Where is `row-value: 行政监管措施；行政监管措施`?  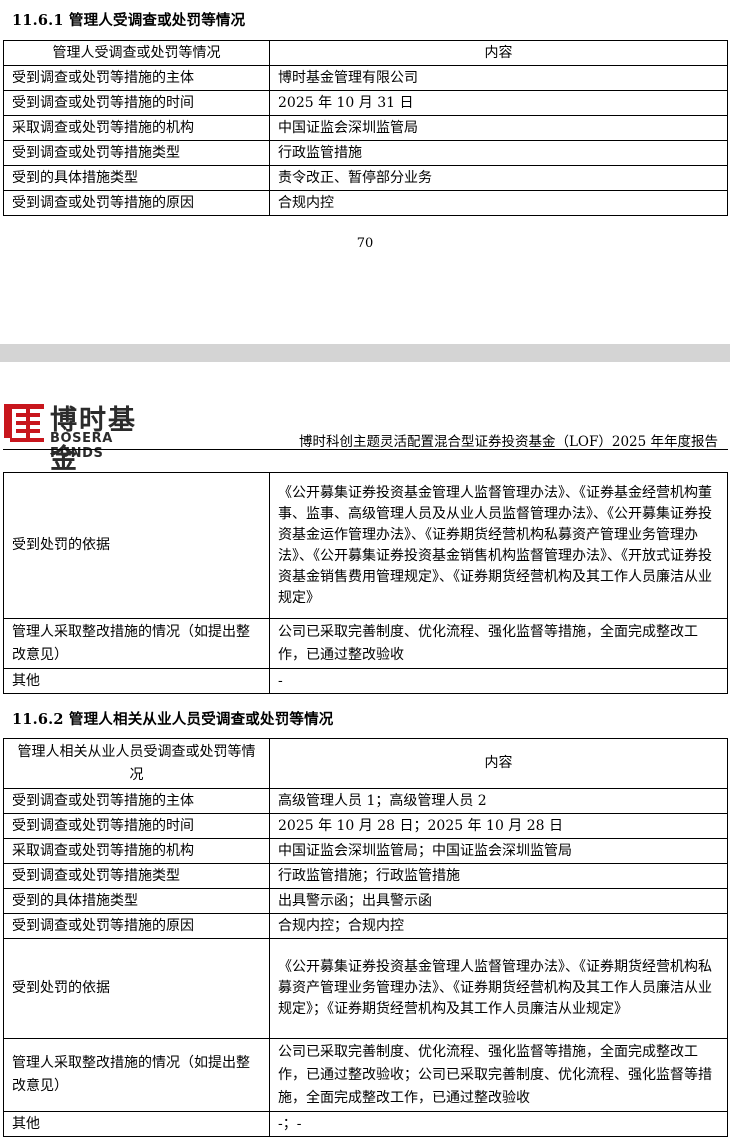
row-value: 行政监管措施；行政监管措施 is located at coordinates (498, 876).